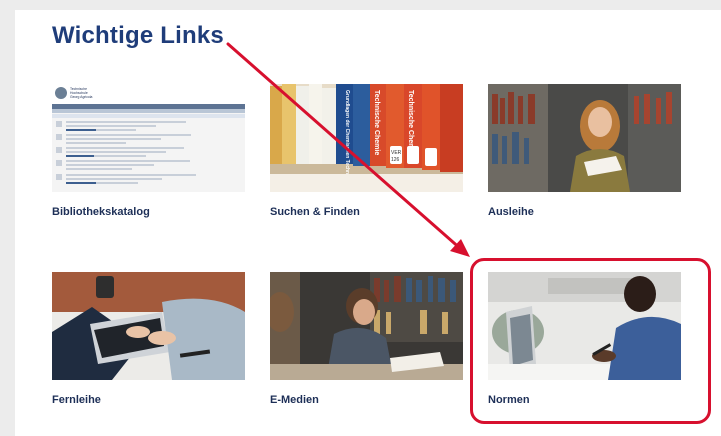 The height and width of the screenshot is (436, 721). I want to click on link-label: E-Medien, so click(294, 400).